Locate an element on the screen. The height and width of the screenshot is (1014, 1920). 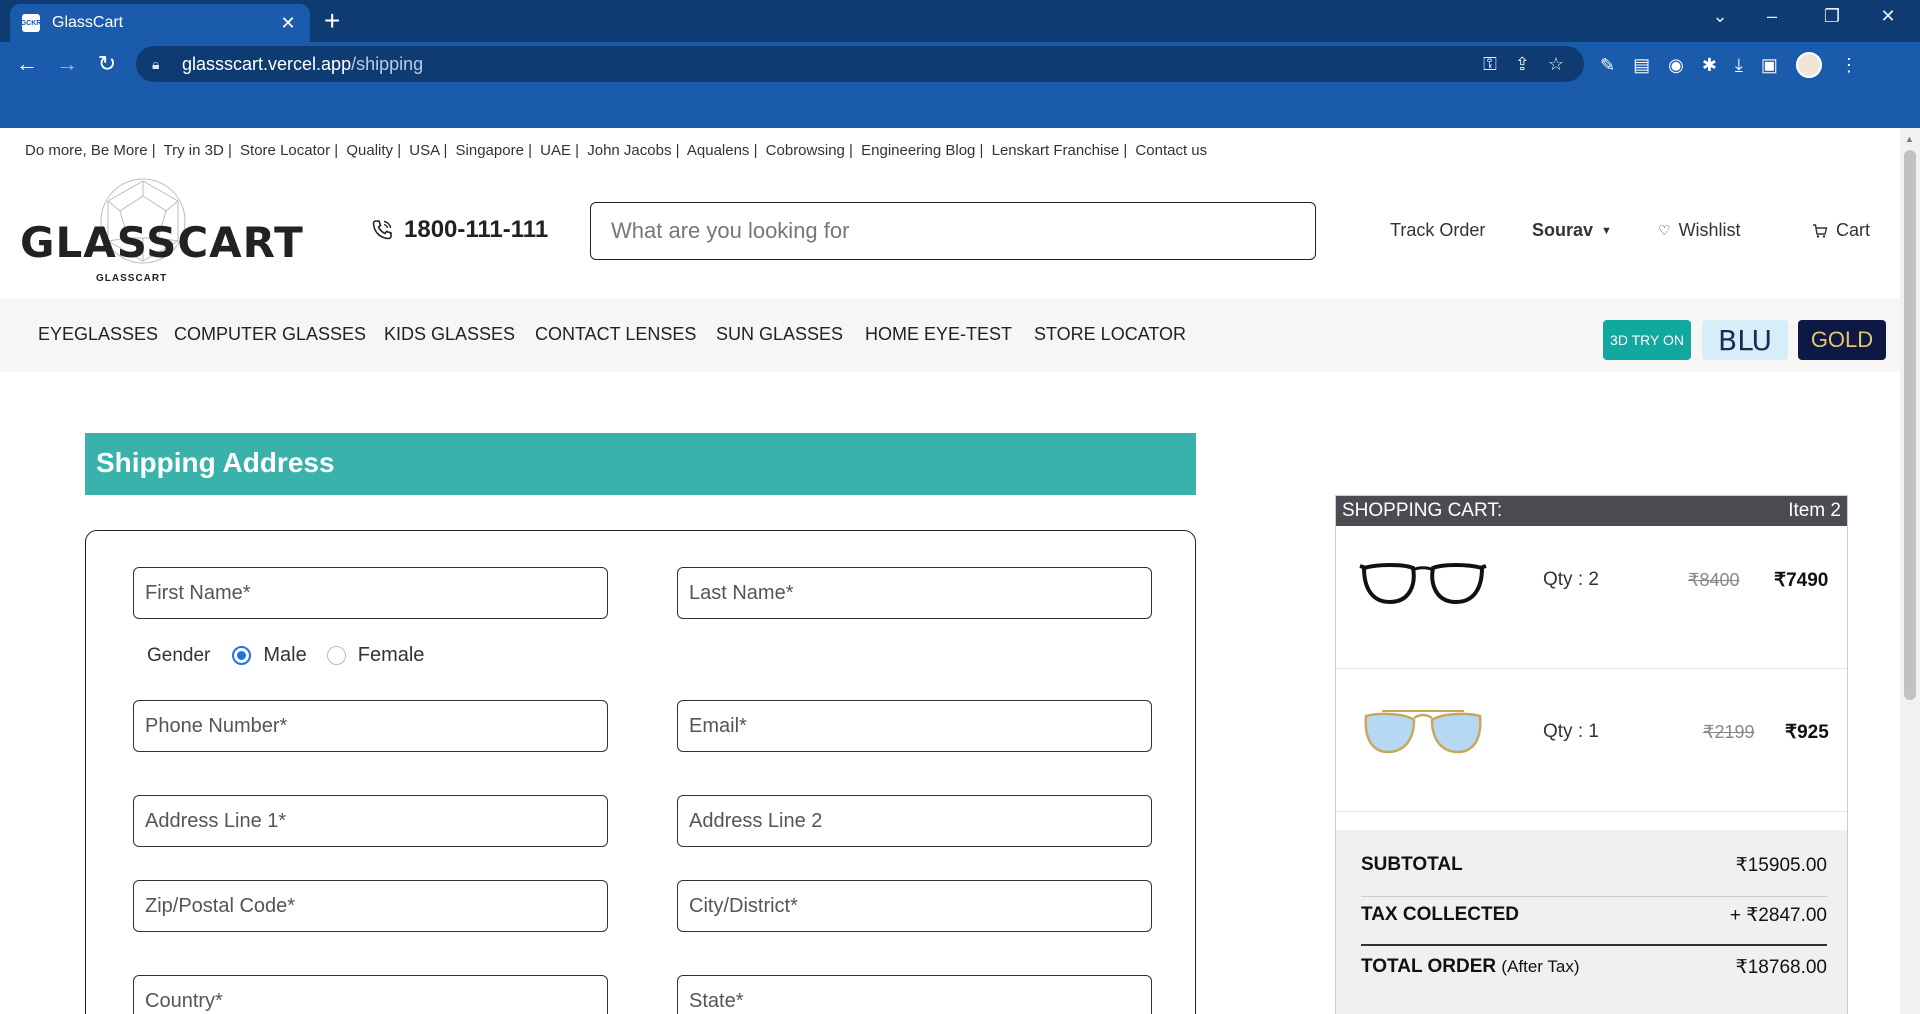
tax-label: TAX COLLECTED is located at coordinates (1440, 914).